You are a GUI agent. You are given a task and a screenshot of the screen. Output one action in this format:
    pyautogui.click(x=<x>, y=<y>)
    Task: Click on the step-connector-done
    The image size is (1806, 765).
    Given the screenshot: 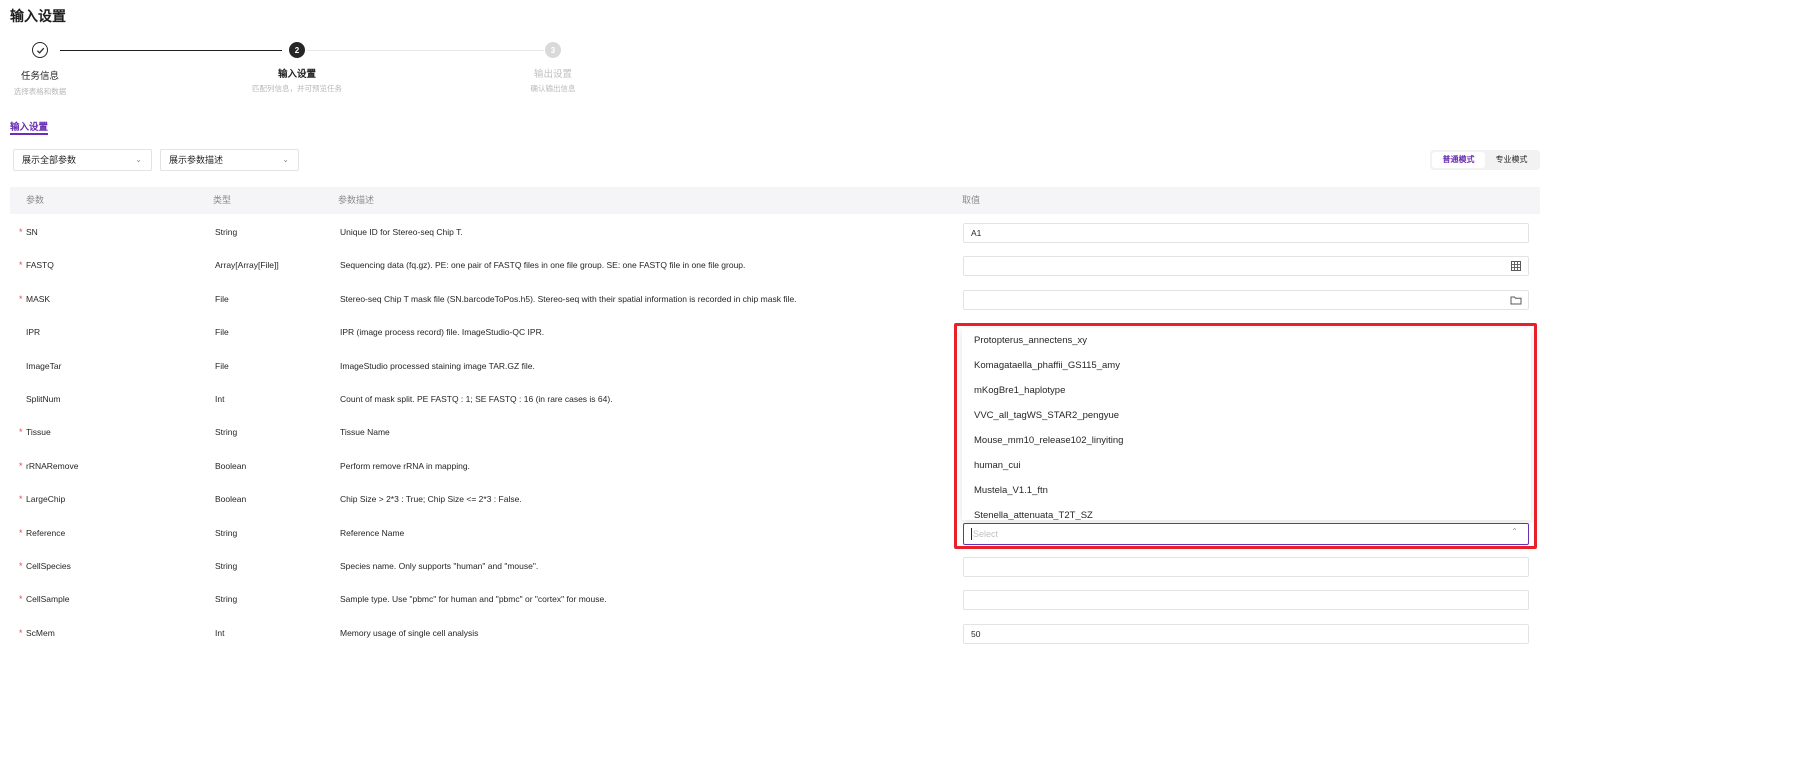 What is the action you would take?
    pyautogui.click(x=171, y=50)
    